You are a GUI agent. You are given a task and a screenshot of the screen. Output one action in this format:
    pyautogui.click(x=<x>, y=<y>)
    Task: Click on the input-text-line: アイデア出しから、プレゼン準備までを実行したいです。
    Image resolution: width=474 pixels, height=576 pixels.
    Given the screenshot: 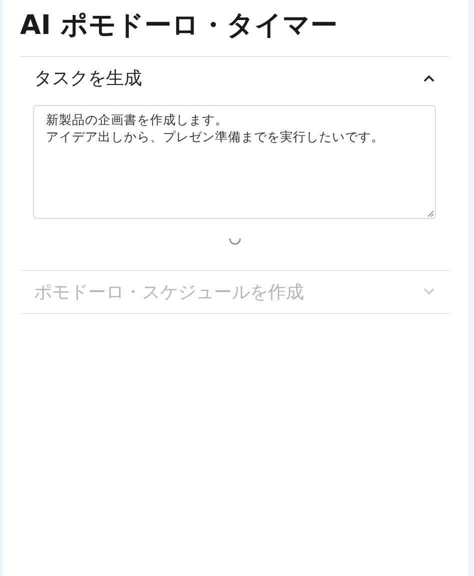 What is the action you would take?
    pyautogui.click(x=215, y=136)
    